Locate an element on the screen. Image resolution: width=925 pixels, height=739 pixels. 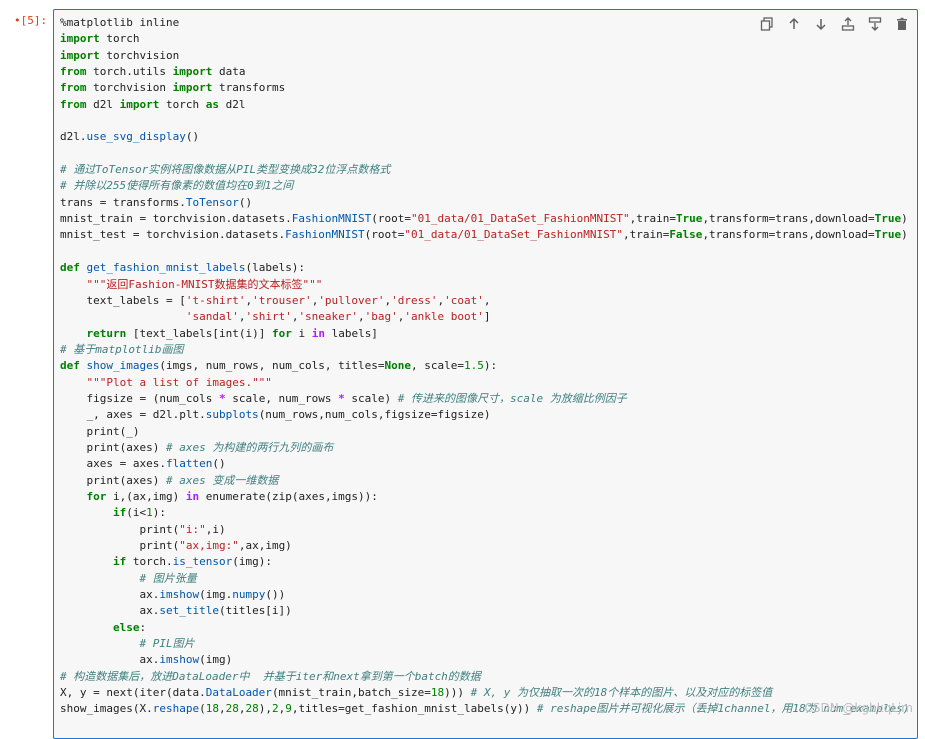
code-token: (img): is located at coordinates (252, 562).